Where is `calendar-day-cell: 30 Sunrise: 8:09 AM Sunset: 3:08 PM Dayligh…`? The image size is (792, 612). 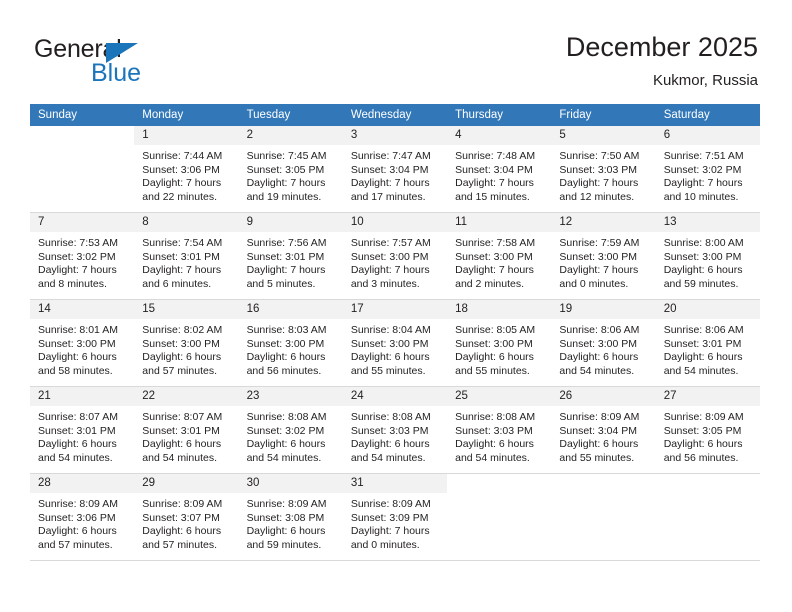 calendar-day-cell: 30 Sunrise: 8:09 AM Sunset: 3:08 PM Dayligh… is located at coordinates (290, 517).